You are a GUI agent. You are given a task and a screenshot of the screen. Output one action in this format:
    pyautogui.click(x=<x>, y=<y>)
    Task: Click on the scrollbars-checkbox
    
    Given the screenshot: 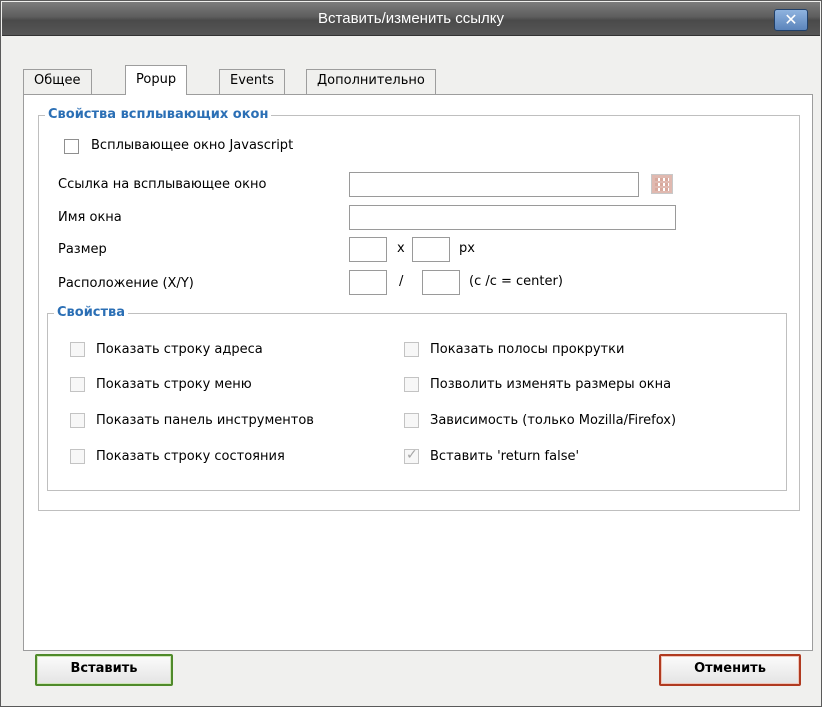 What is the action you would take?
    pyautogui.click(x=411, y=349)
    